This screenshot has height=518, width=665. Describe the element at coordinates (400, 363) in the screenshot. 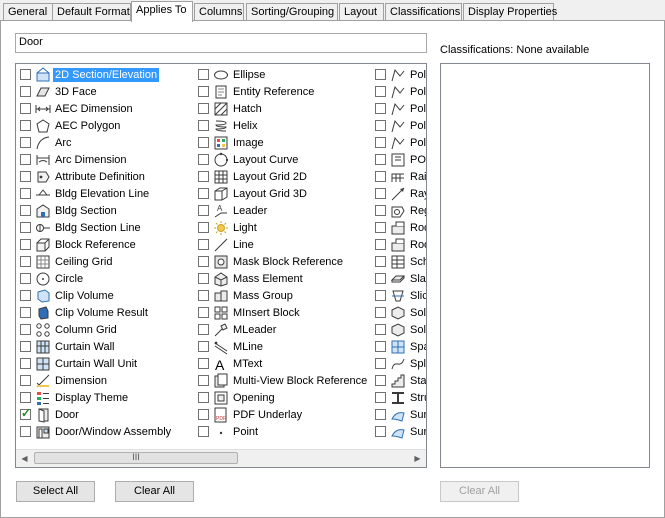

I see `list-item-spli: Spli` at that location.